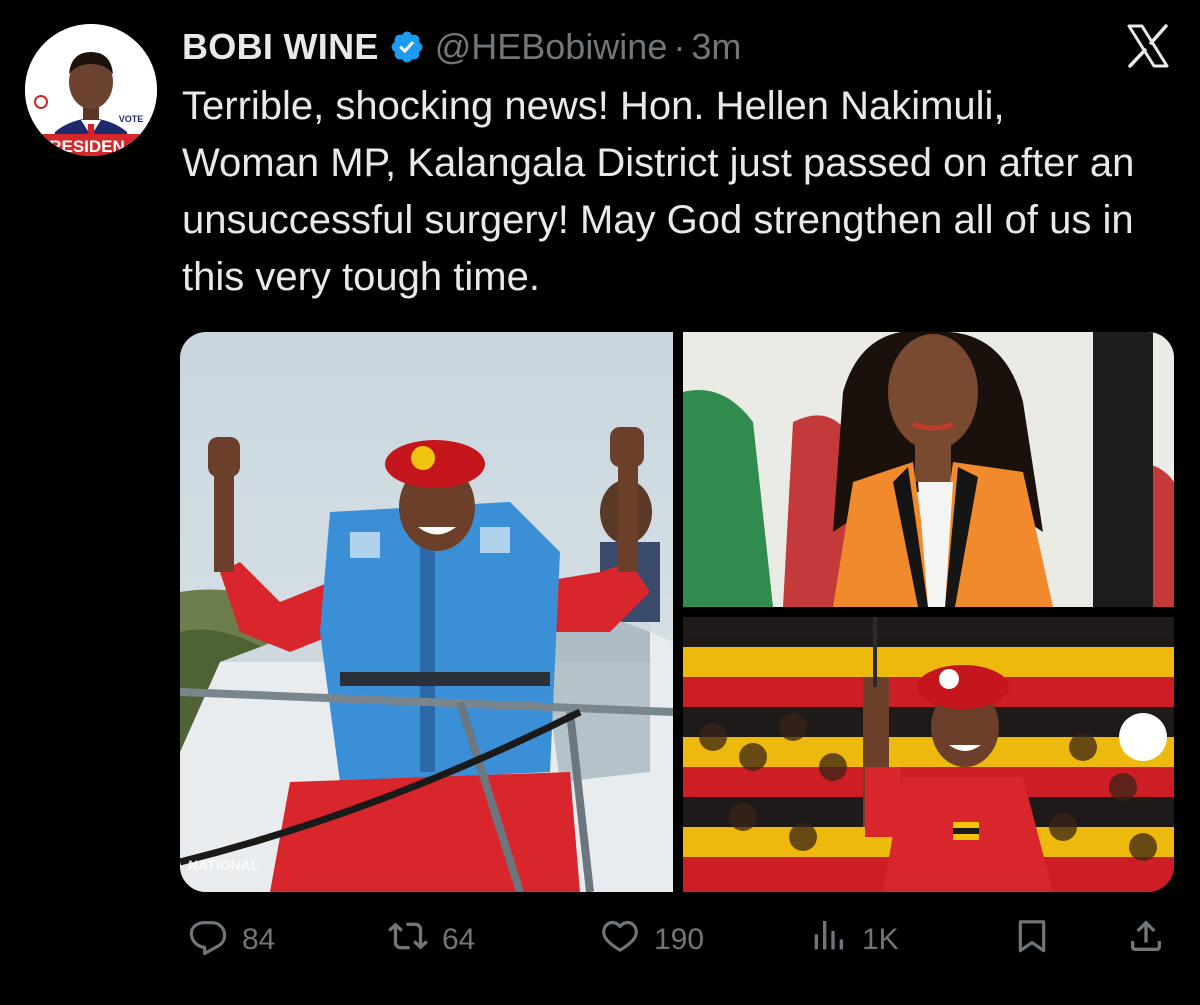 Image resolution: width=1200 pixels, height=1005 pixels. Describe the element at coordinates (208, 940) in the screenshot. I see `reply-icon` at that location.